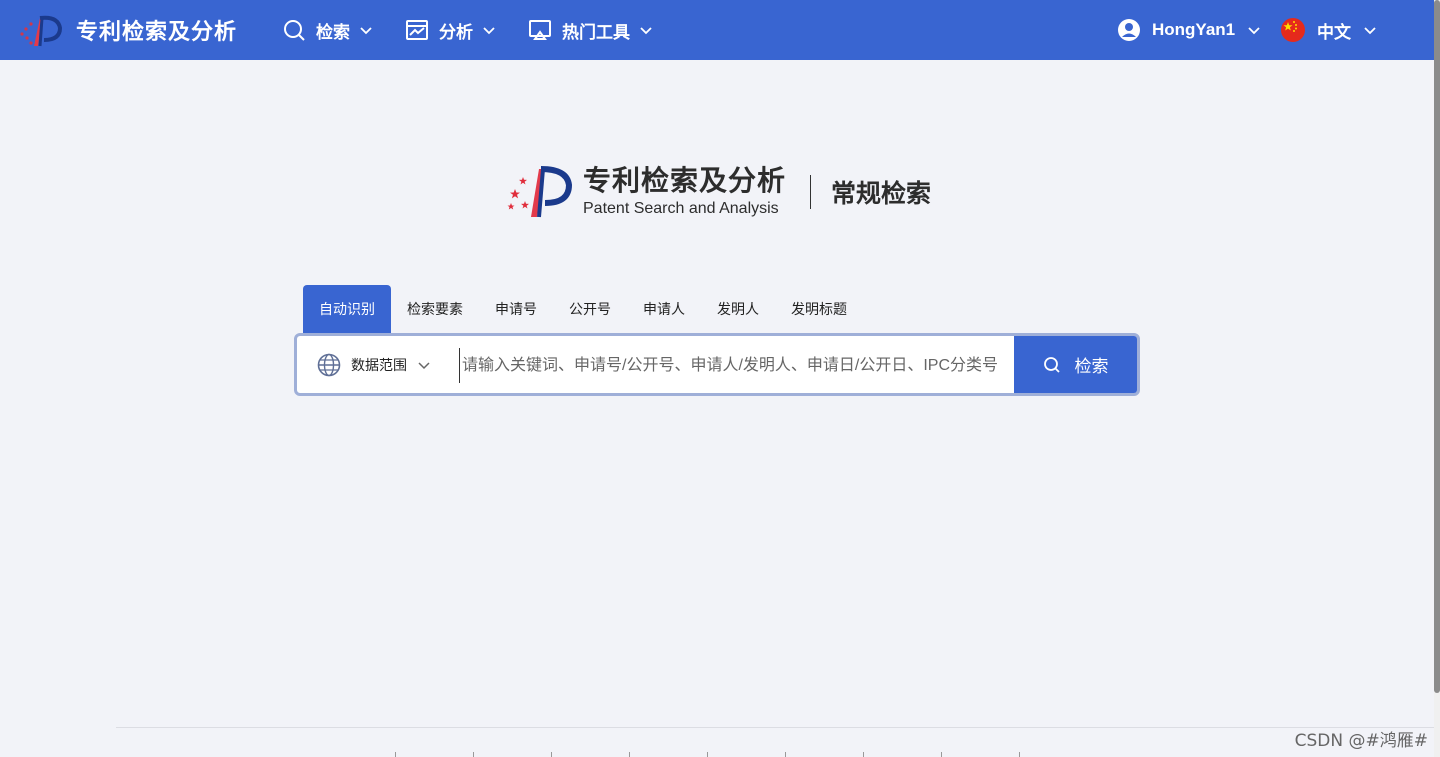 The height and width of the screenshot is (757, 1440). I want to click on tab-auto-detect: 自动识别, so click(347, 309).